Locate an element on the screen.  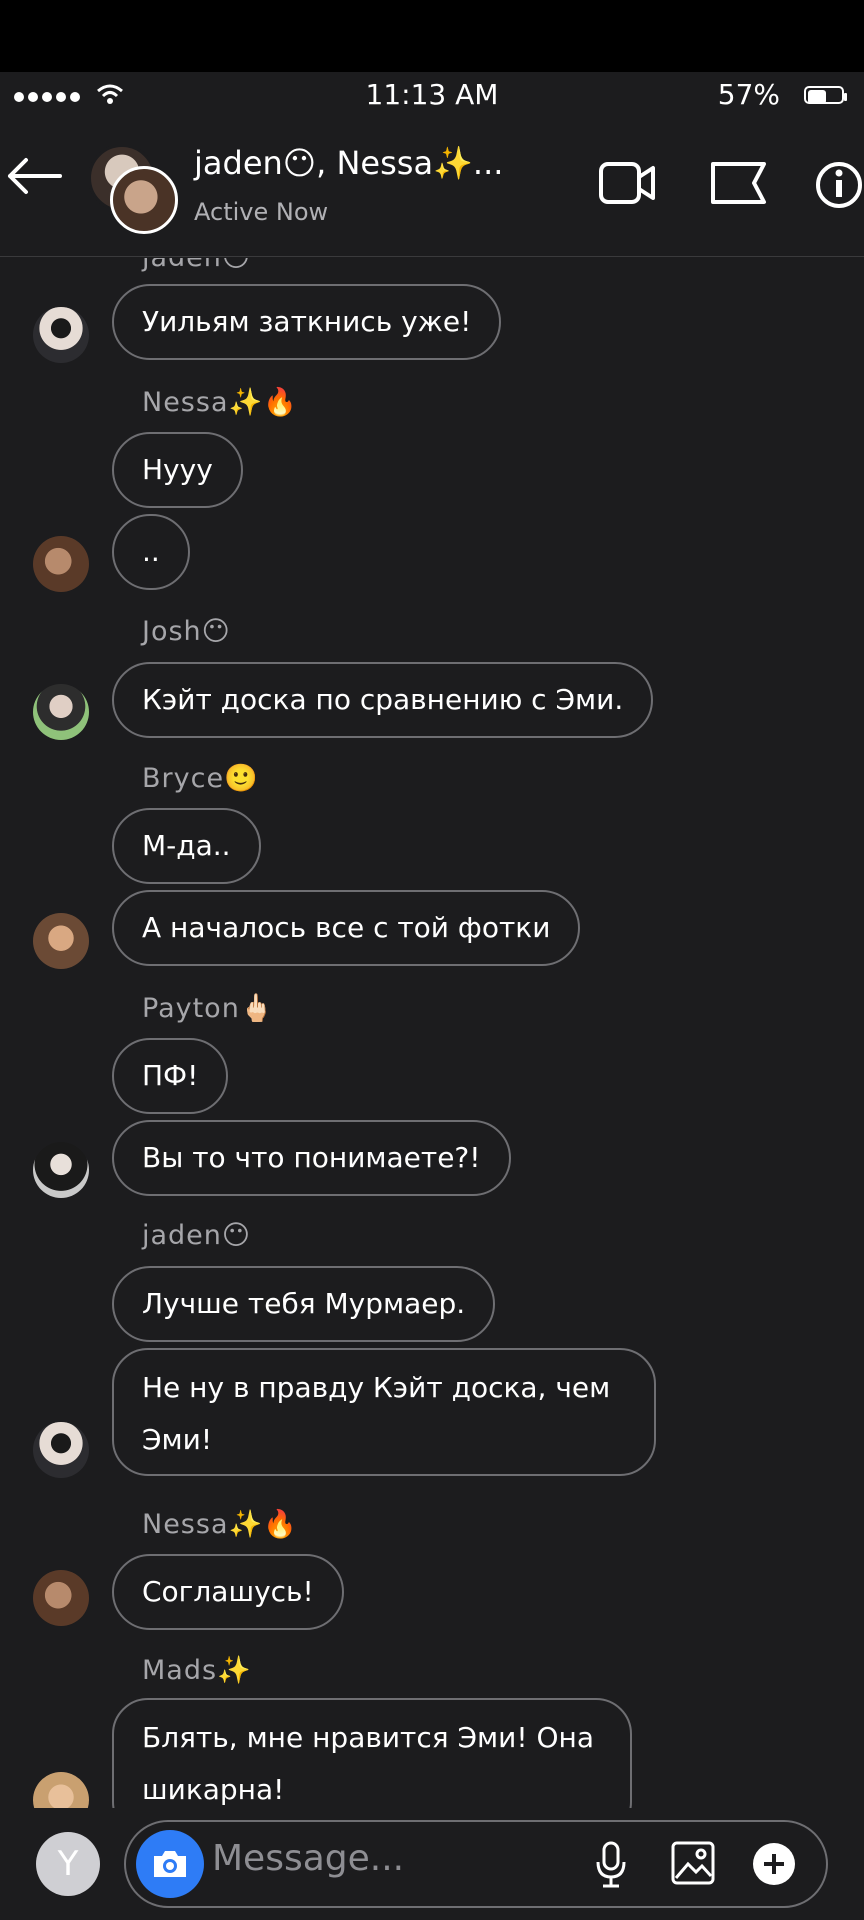
sender-name: Mads✨ is located at coordinates (197, 1670).